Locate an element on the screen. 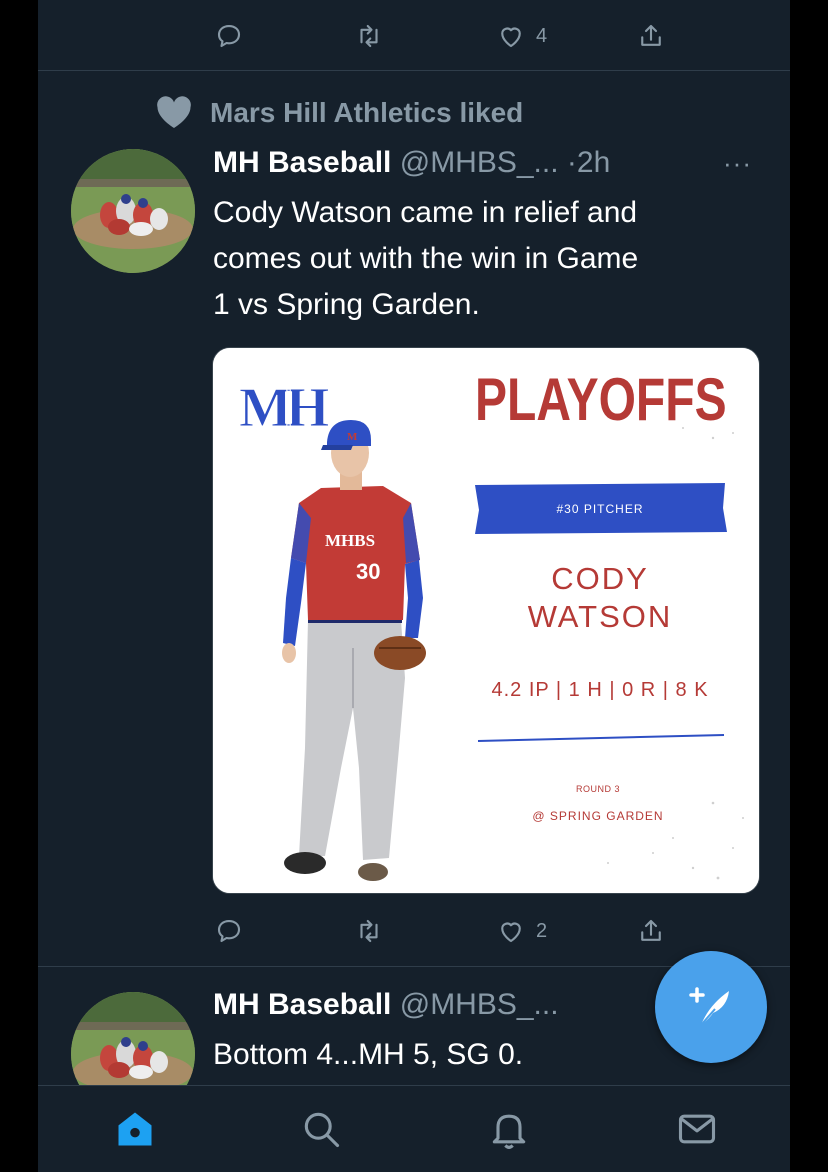  social-context: Mars Hill Athletics liked is located at coordinates (339, 113).